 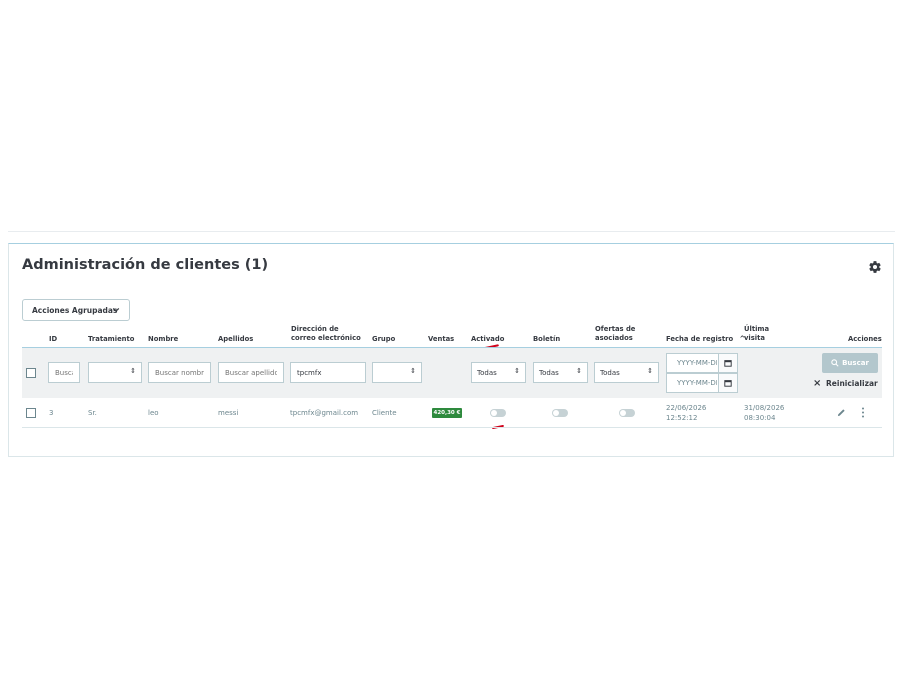 What do you see at coordinates (841, 412) in the screenshot?
I see `edit-icon` at bounding box center [841, 412].